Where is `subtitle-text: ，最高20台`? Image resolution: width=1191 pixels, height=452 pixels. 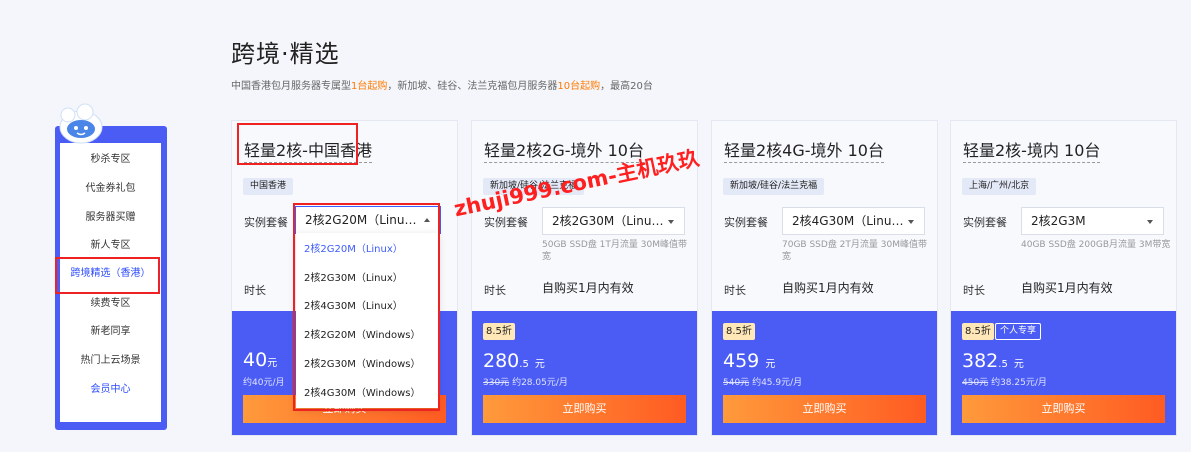
subtitle-text: ，最高20台 is located at coordinates (626, 86).